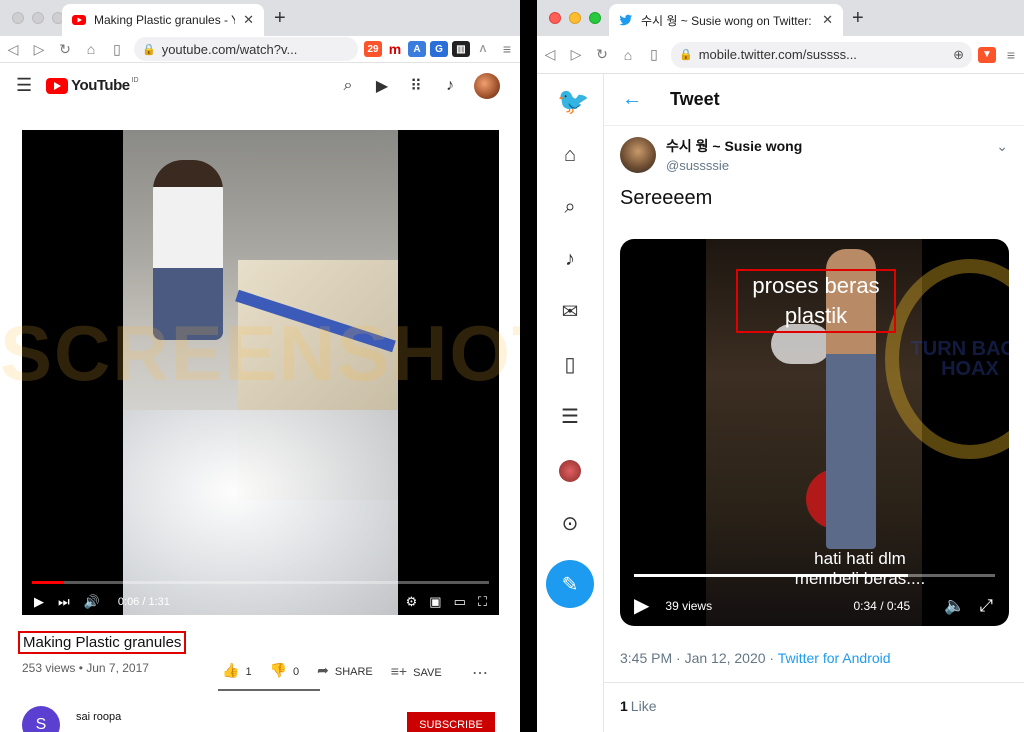  I want to click on subscribe-button: SUBSCRIBE, so click(451, 722).